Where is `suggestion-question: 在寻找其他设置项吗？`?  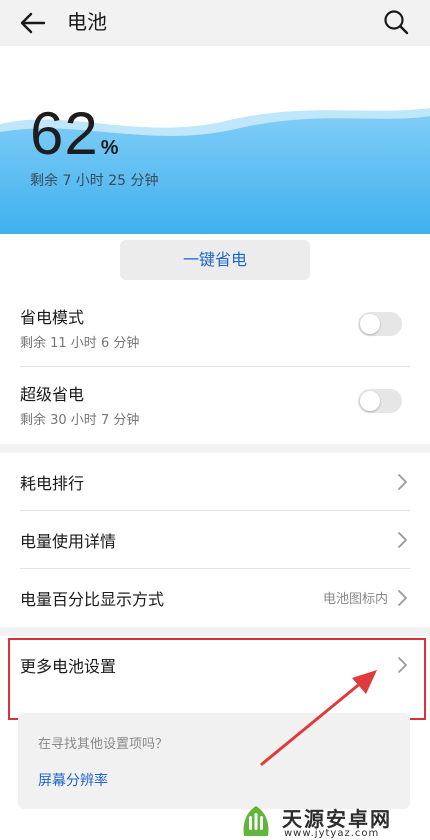 suggestion-question: 在寻找其他设置项吗？ is located at coordinates (103, 744).